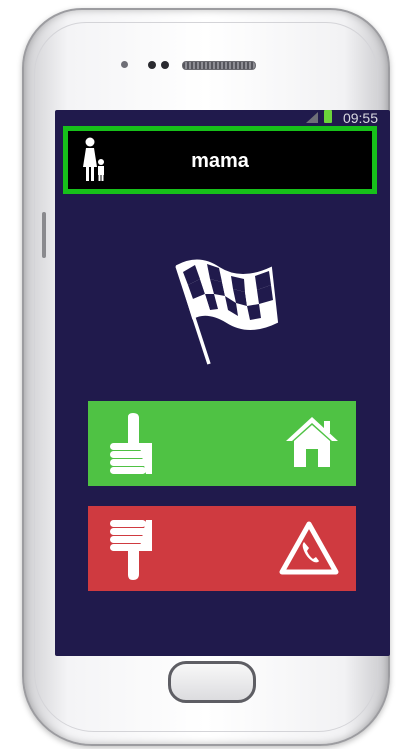  I want to click on status-time: 09:55, so click(360, 118).